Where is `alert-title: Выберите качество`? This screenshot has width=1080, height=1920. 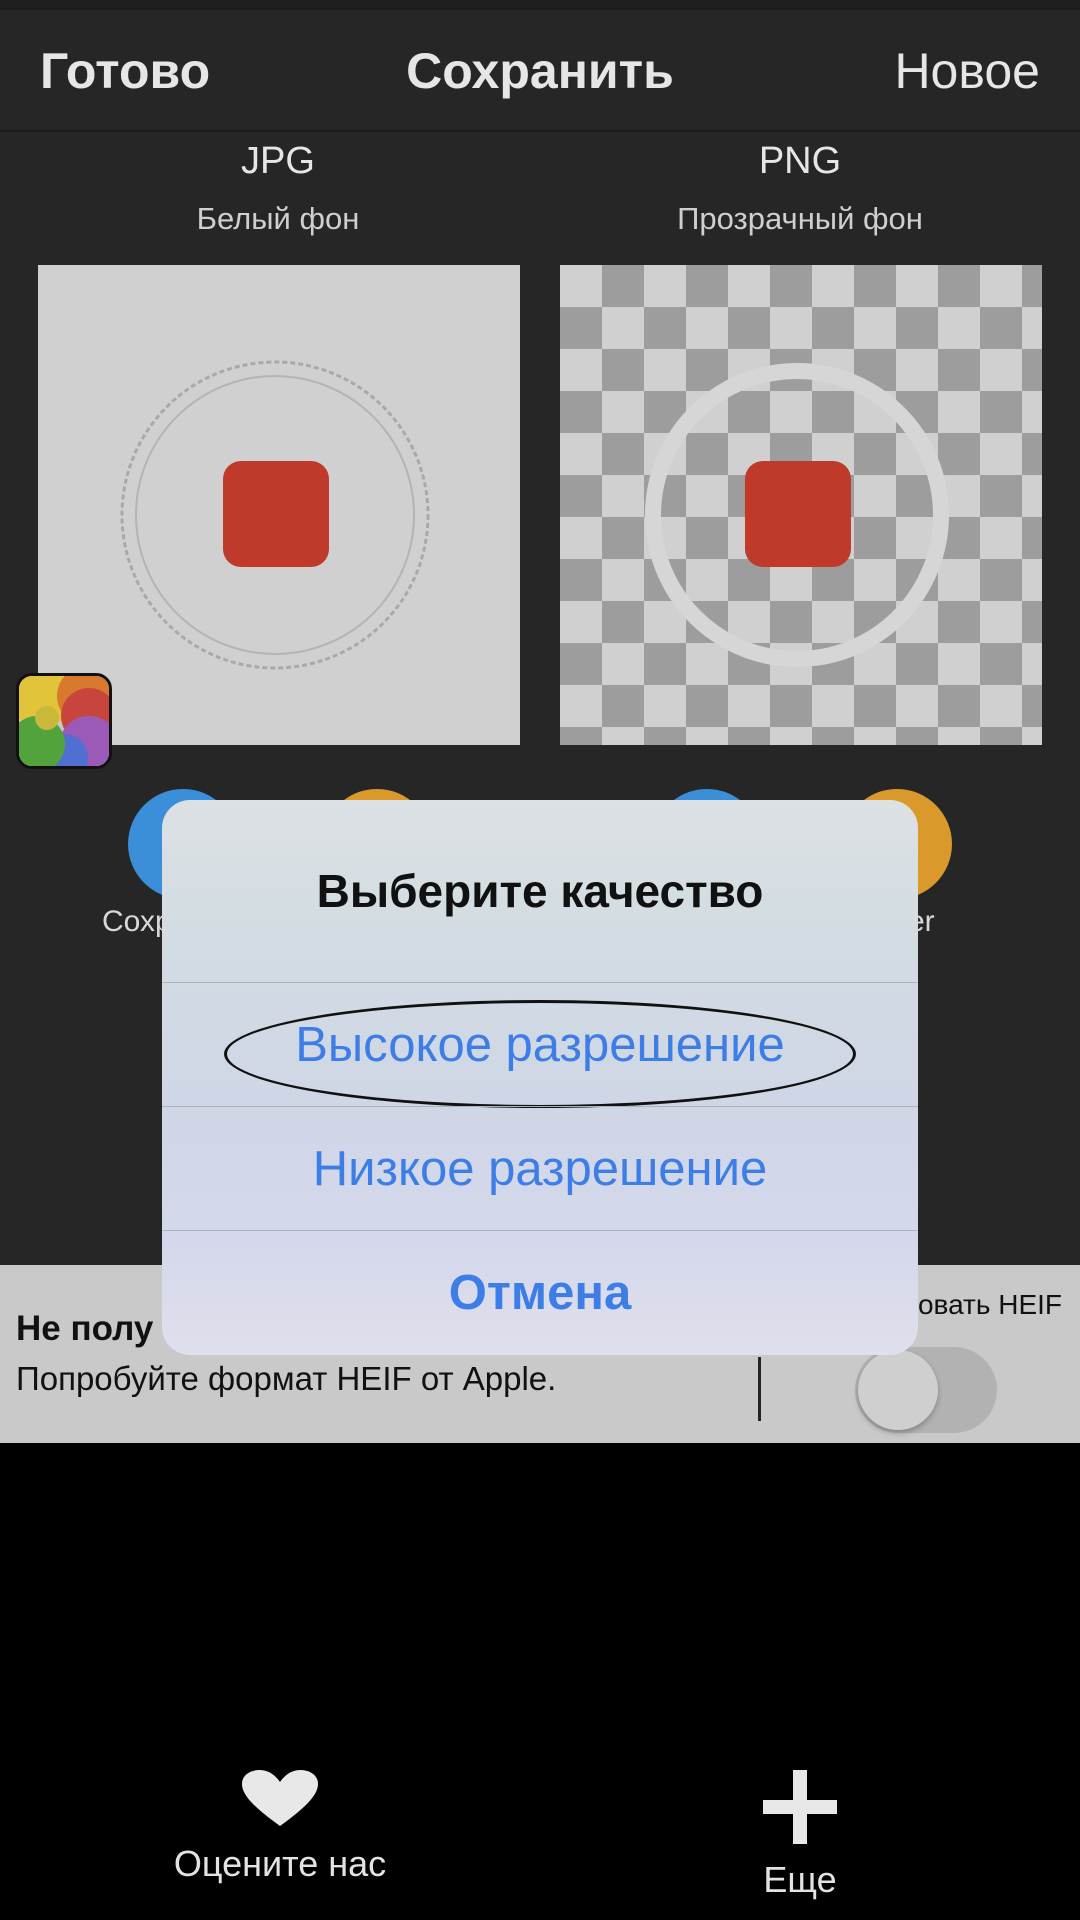
alert-title: Выберите качество is located at coordinates (540, 891).